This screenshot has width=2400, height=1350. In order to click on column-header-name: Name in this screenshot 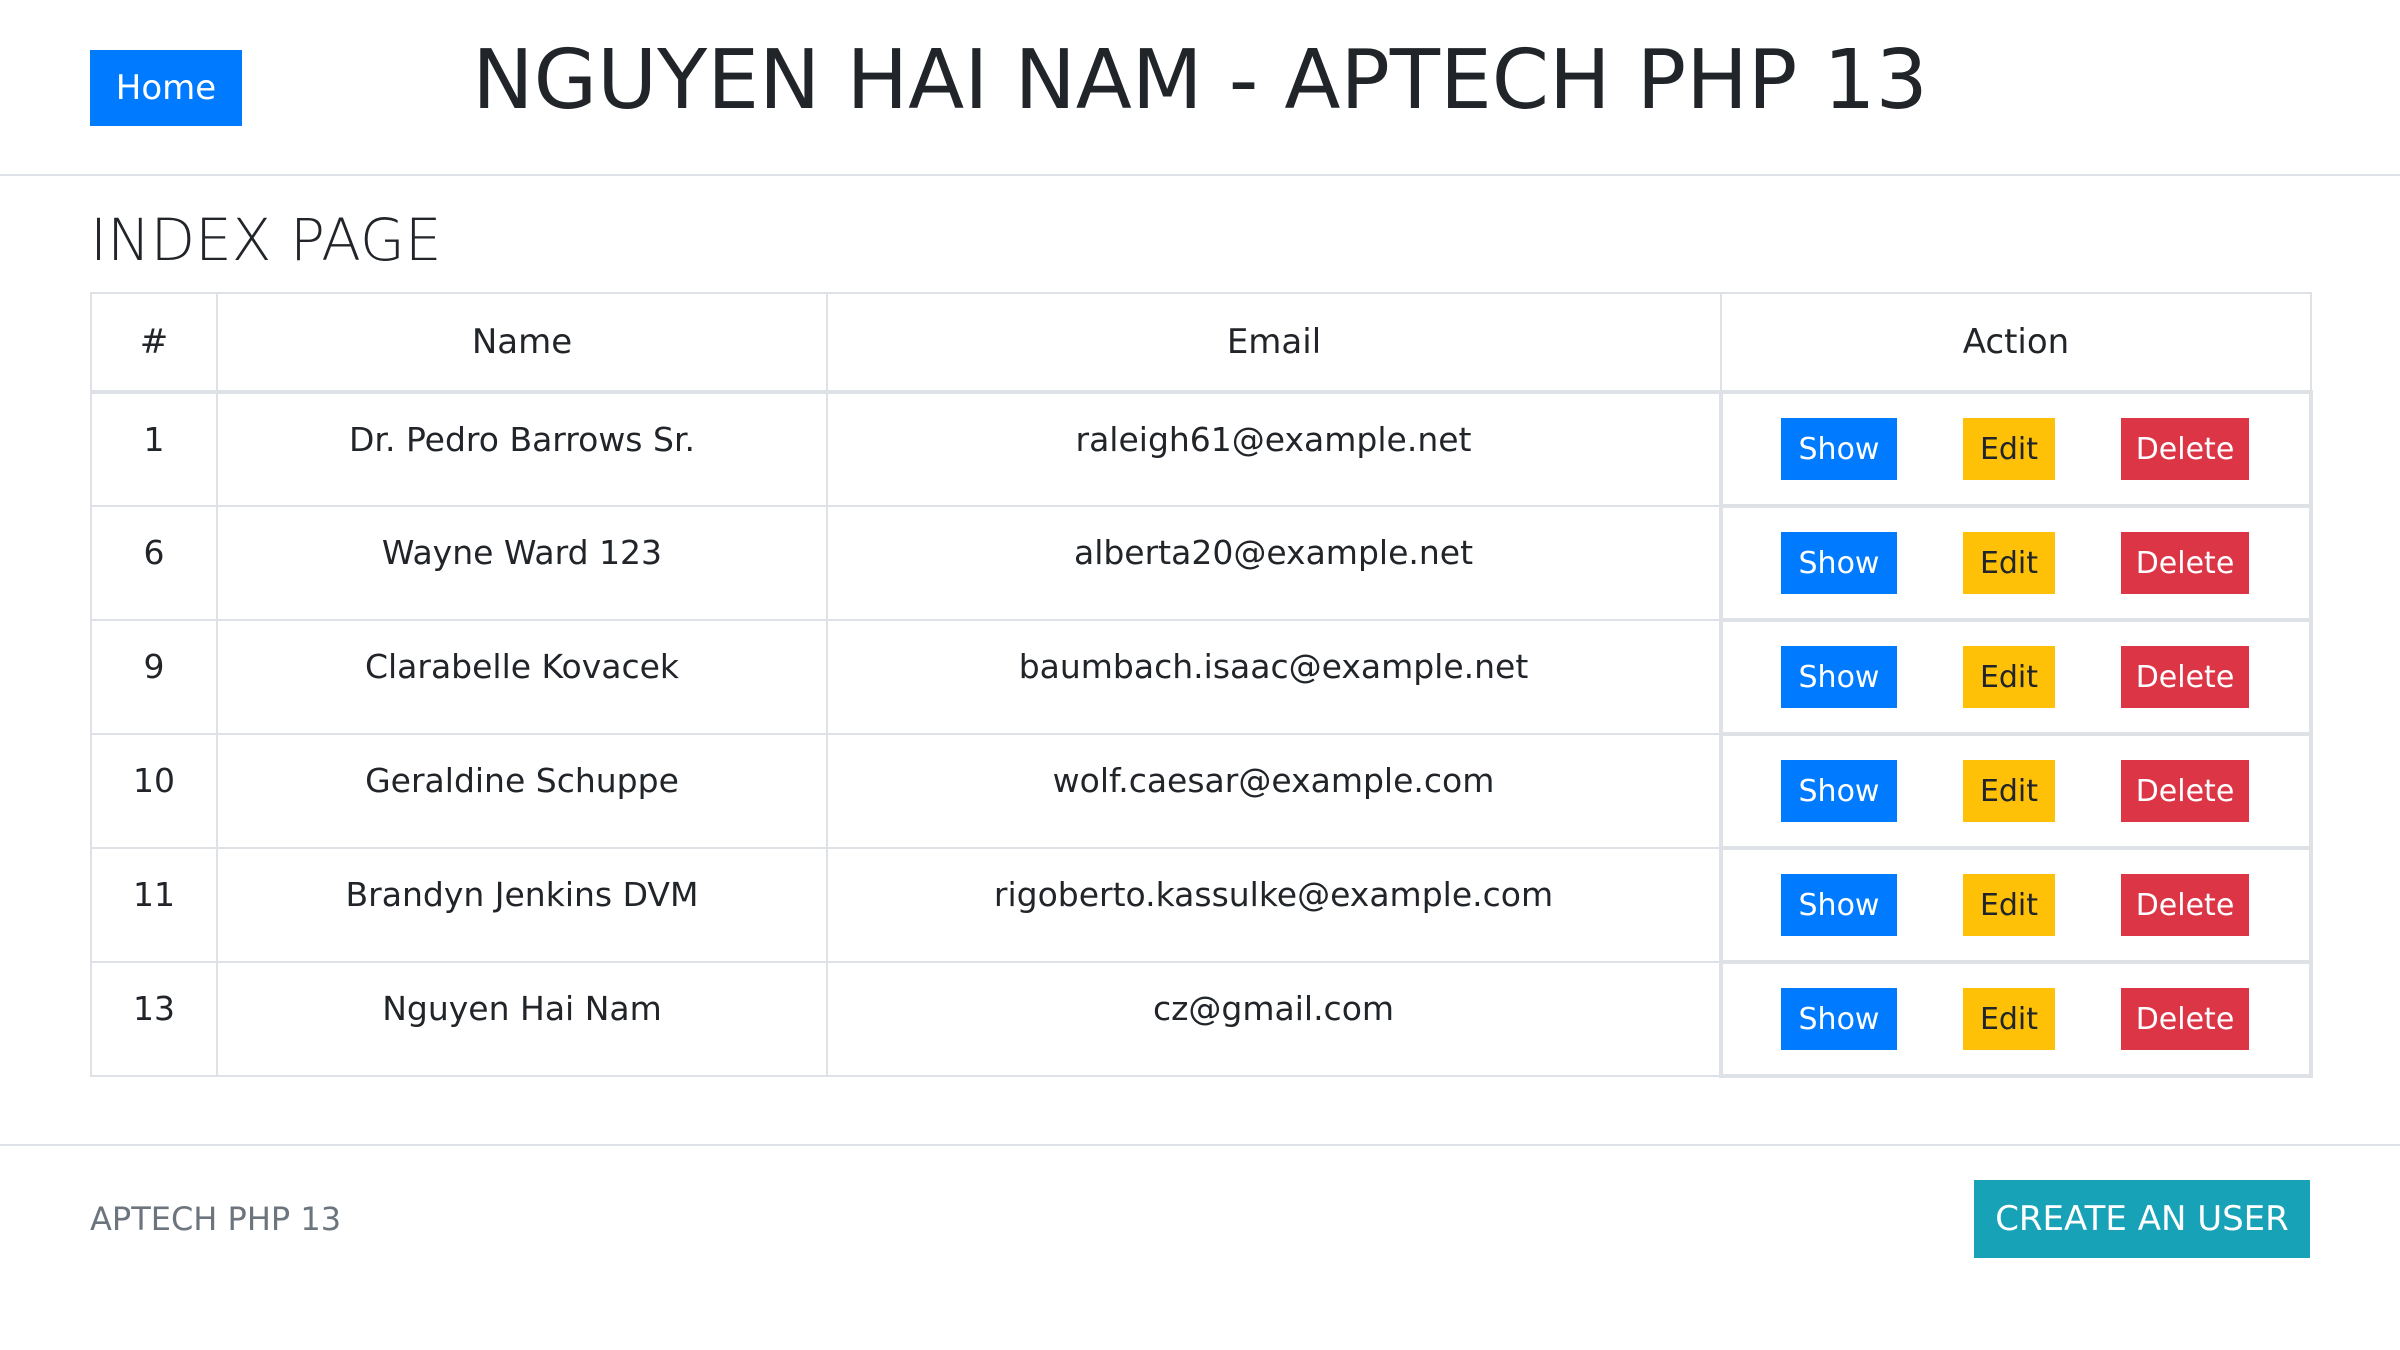, I will do `click(522, 343)`.